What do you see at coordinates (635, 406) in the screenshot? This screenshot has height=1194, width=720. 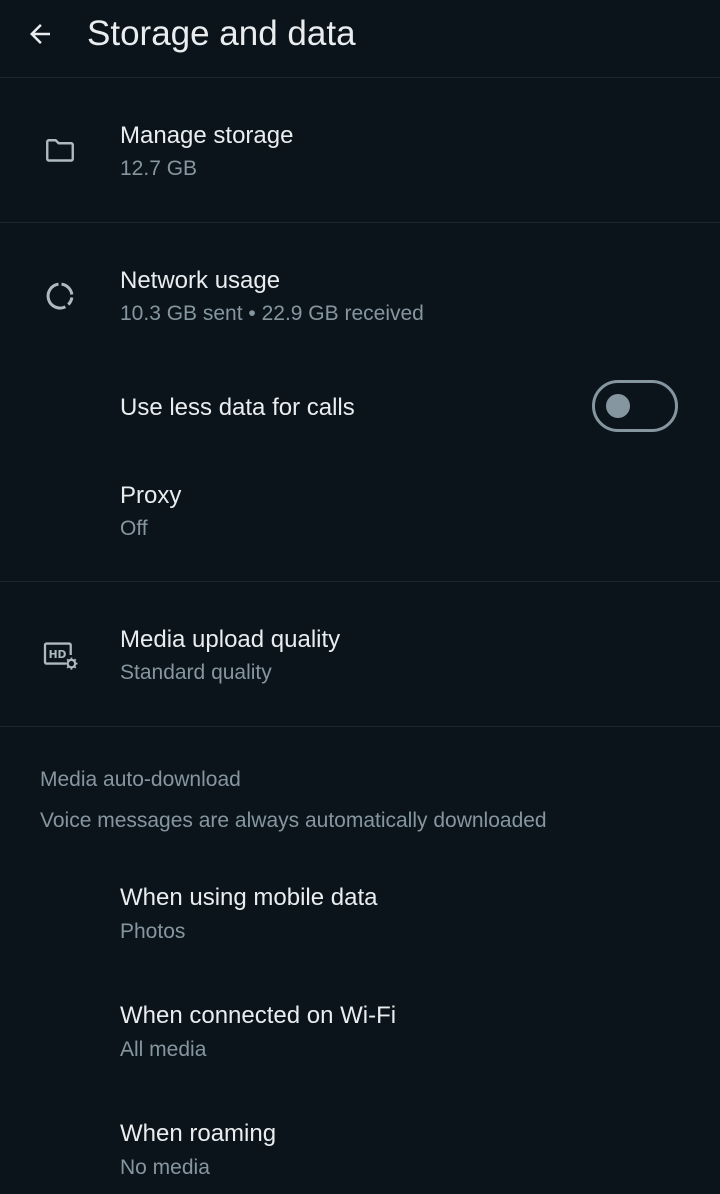 I see `less-data-calls-toggle` at bounding box center [635, 406].